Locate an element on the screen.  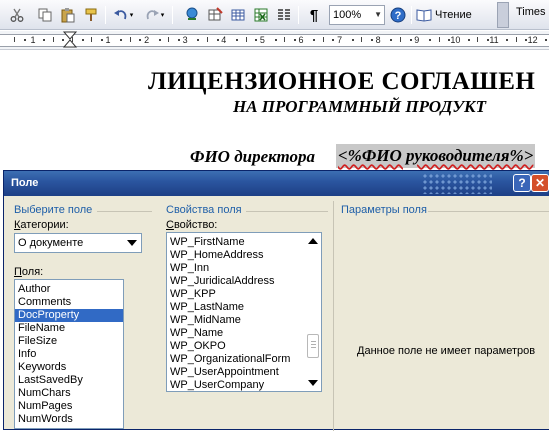
ruler-number: 5 is located at coordinates (262, 40).